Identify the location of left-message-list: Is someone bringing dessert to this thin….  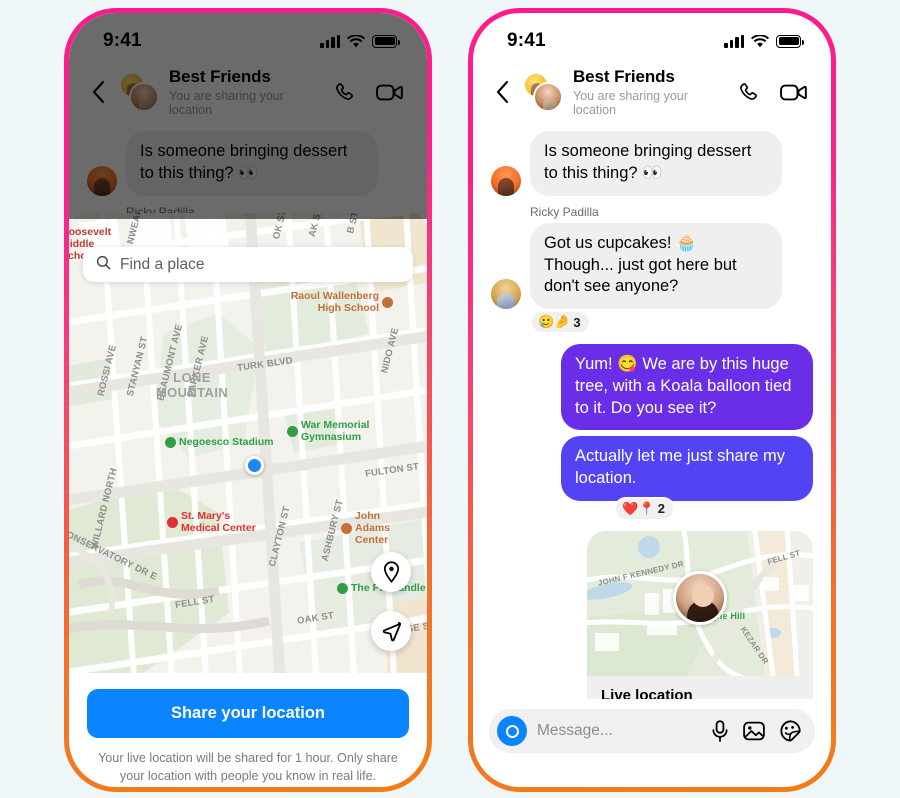
(248, 175).